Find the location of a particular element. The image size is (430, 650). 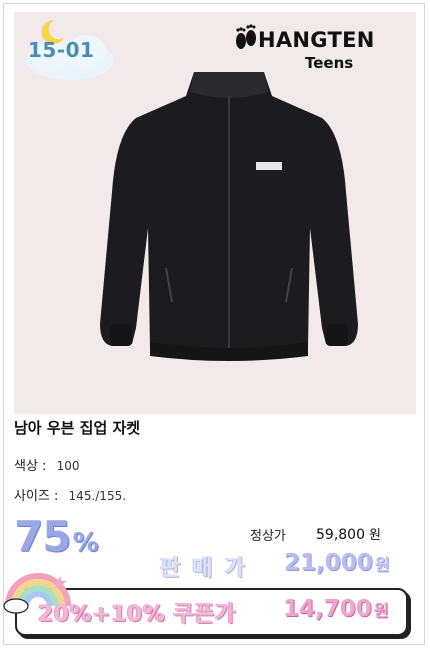

discount-value: 75 is located at coordinates (42, 536).